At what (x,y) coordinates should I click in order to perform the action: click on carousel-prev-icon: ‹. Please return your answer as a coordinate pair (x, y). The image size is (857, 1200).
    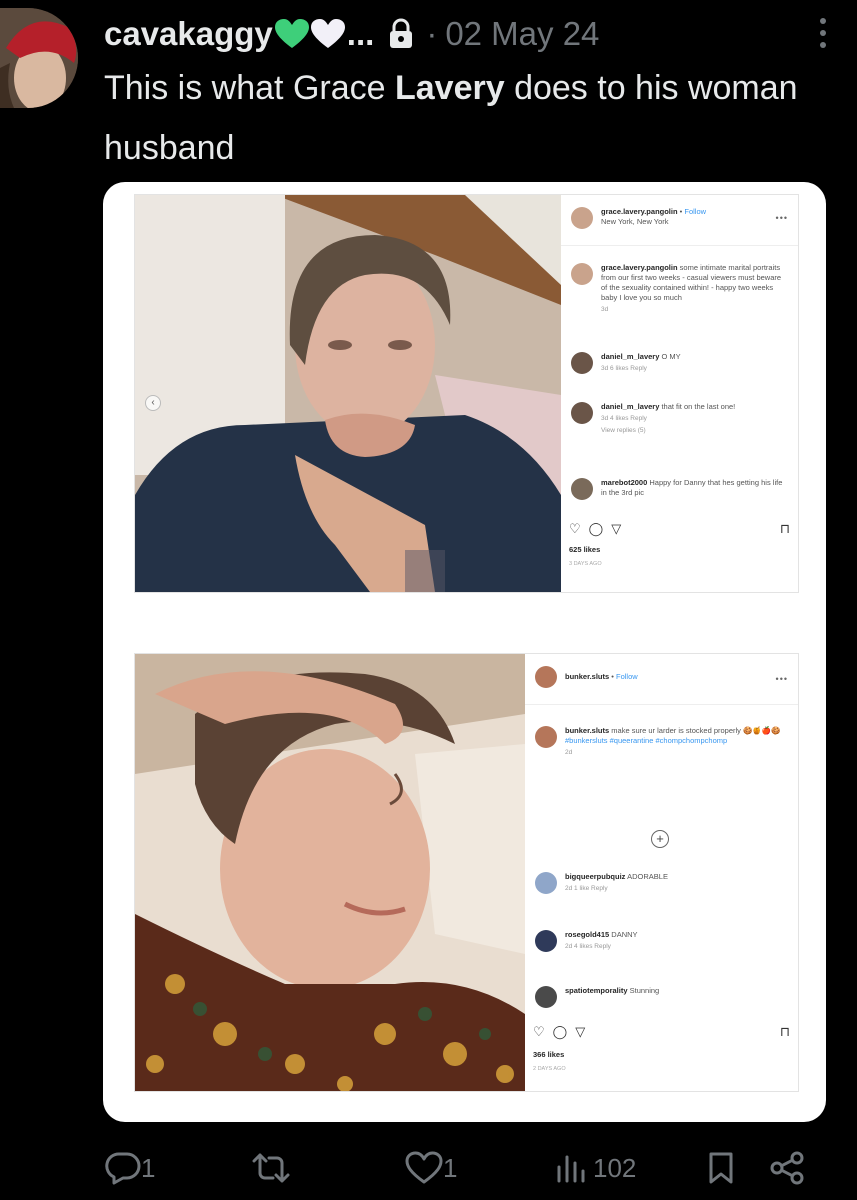
    Looking at the image, I should click on (153, 403).